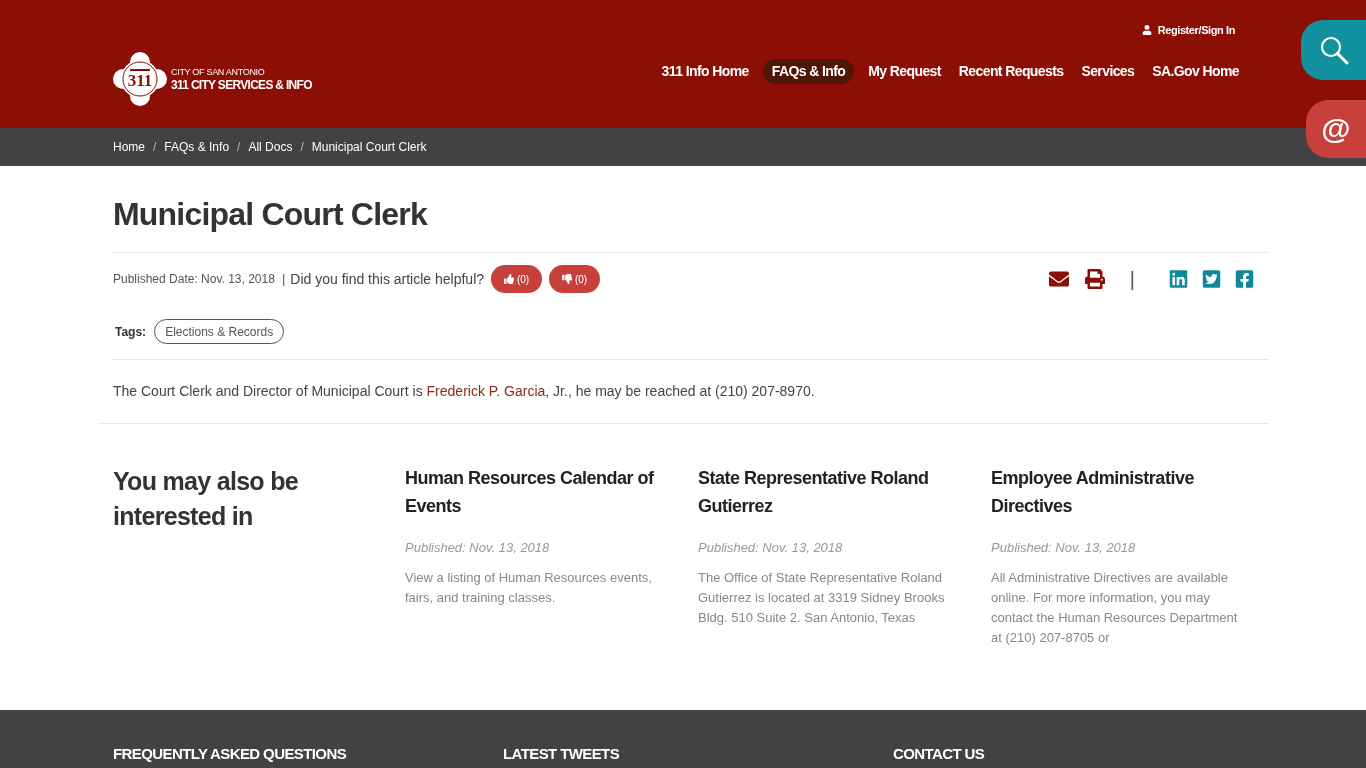  Describe the element at coordinates (131, 332) in the screenshot. I see `tags-label: Tags:` at that location.